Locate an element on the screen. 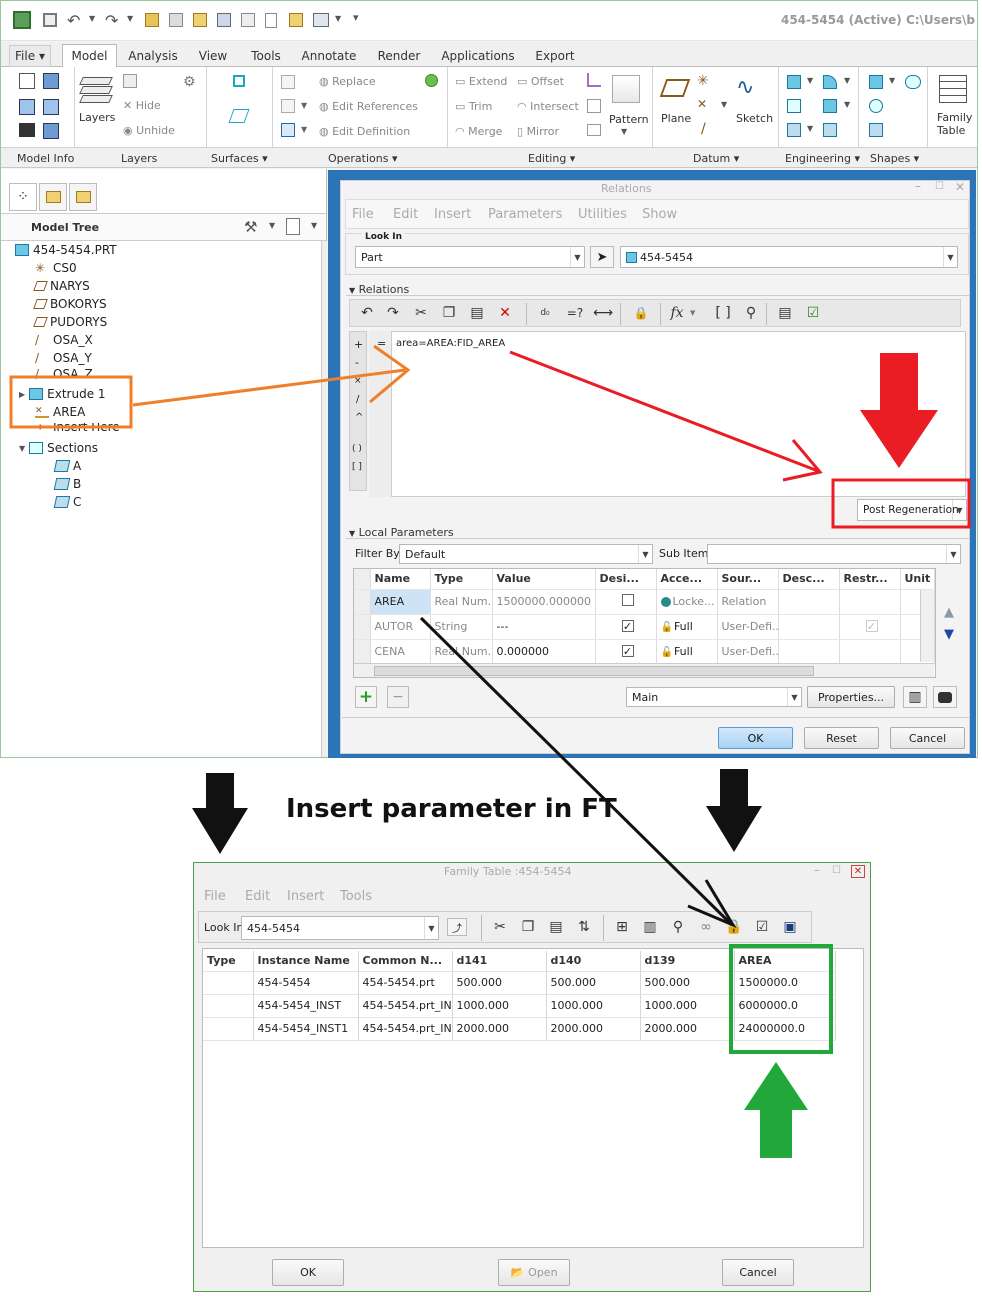  delete-icon: ✕ is located at coordinates (505, 313).